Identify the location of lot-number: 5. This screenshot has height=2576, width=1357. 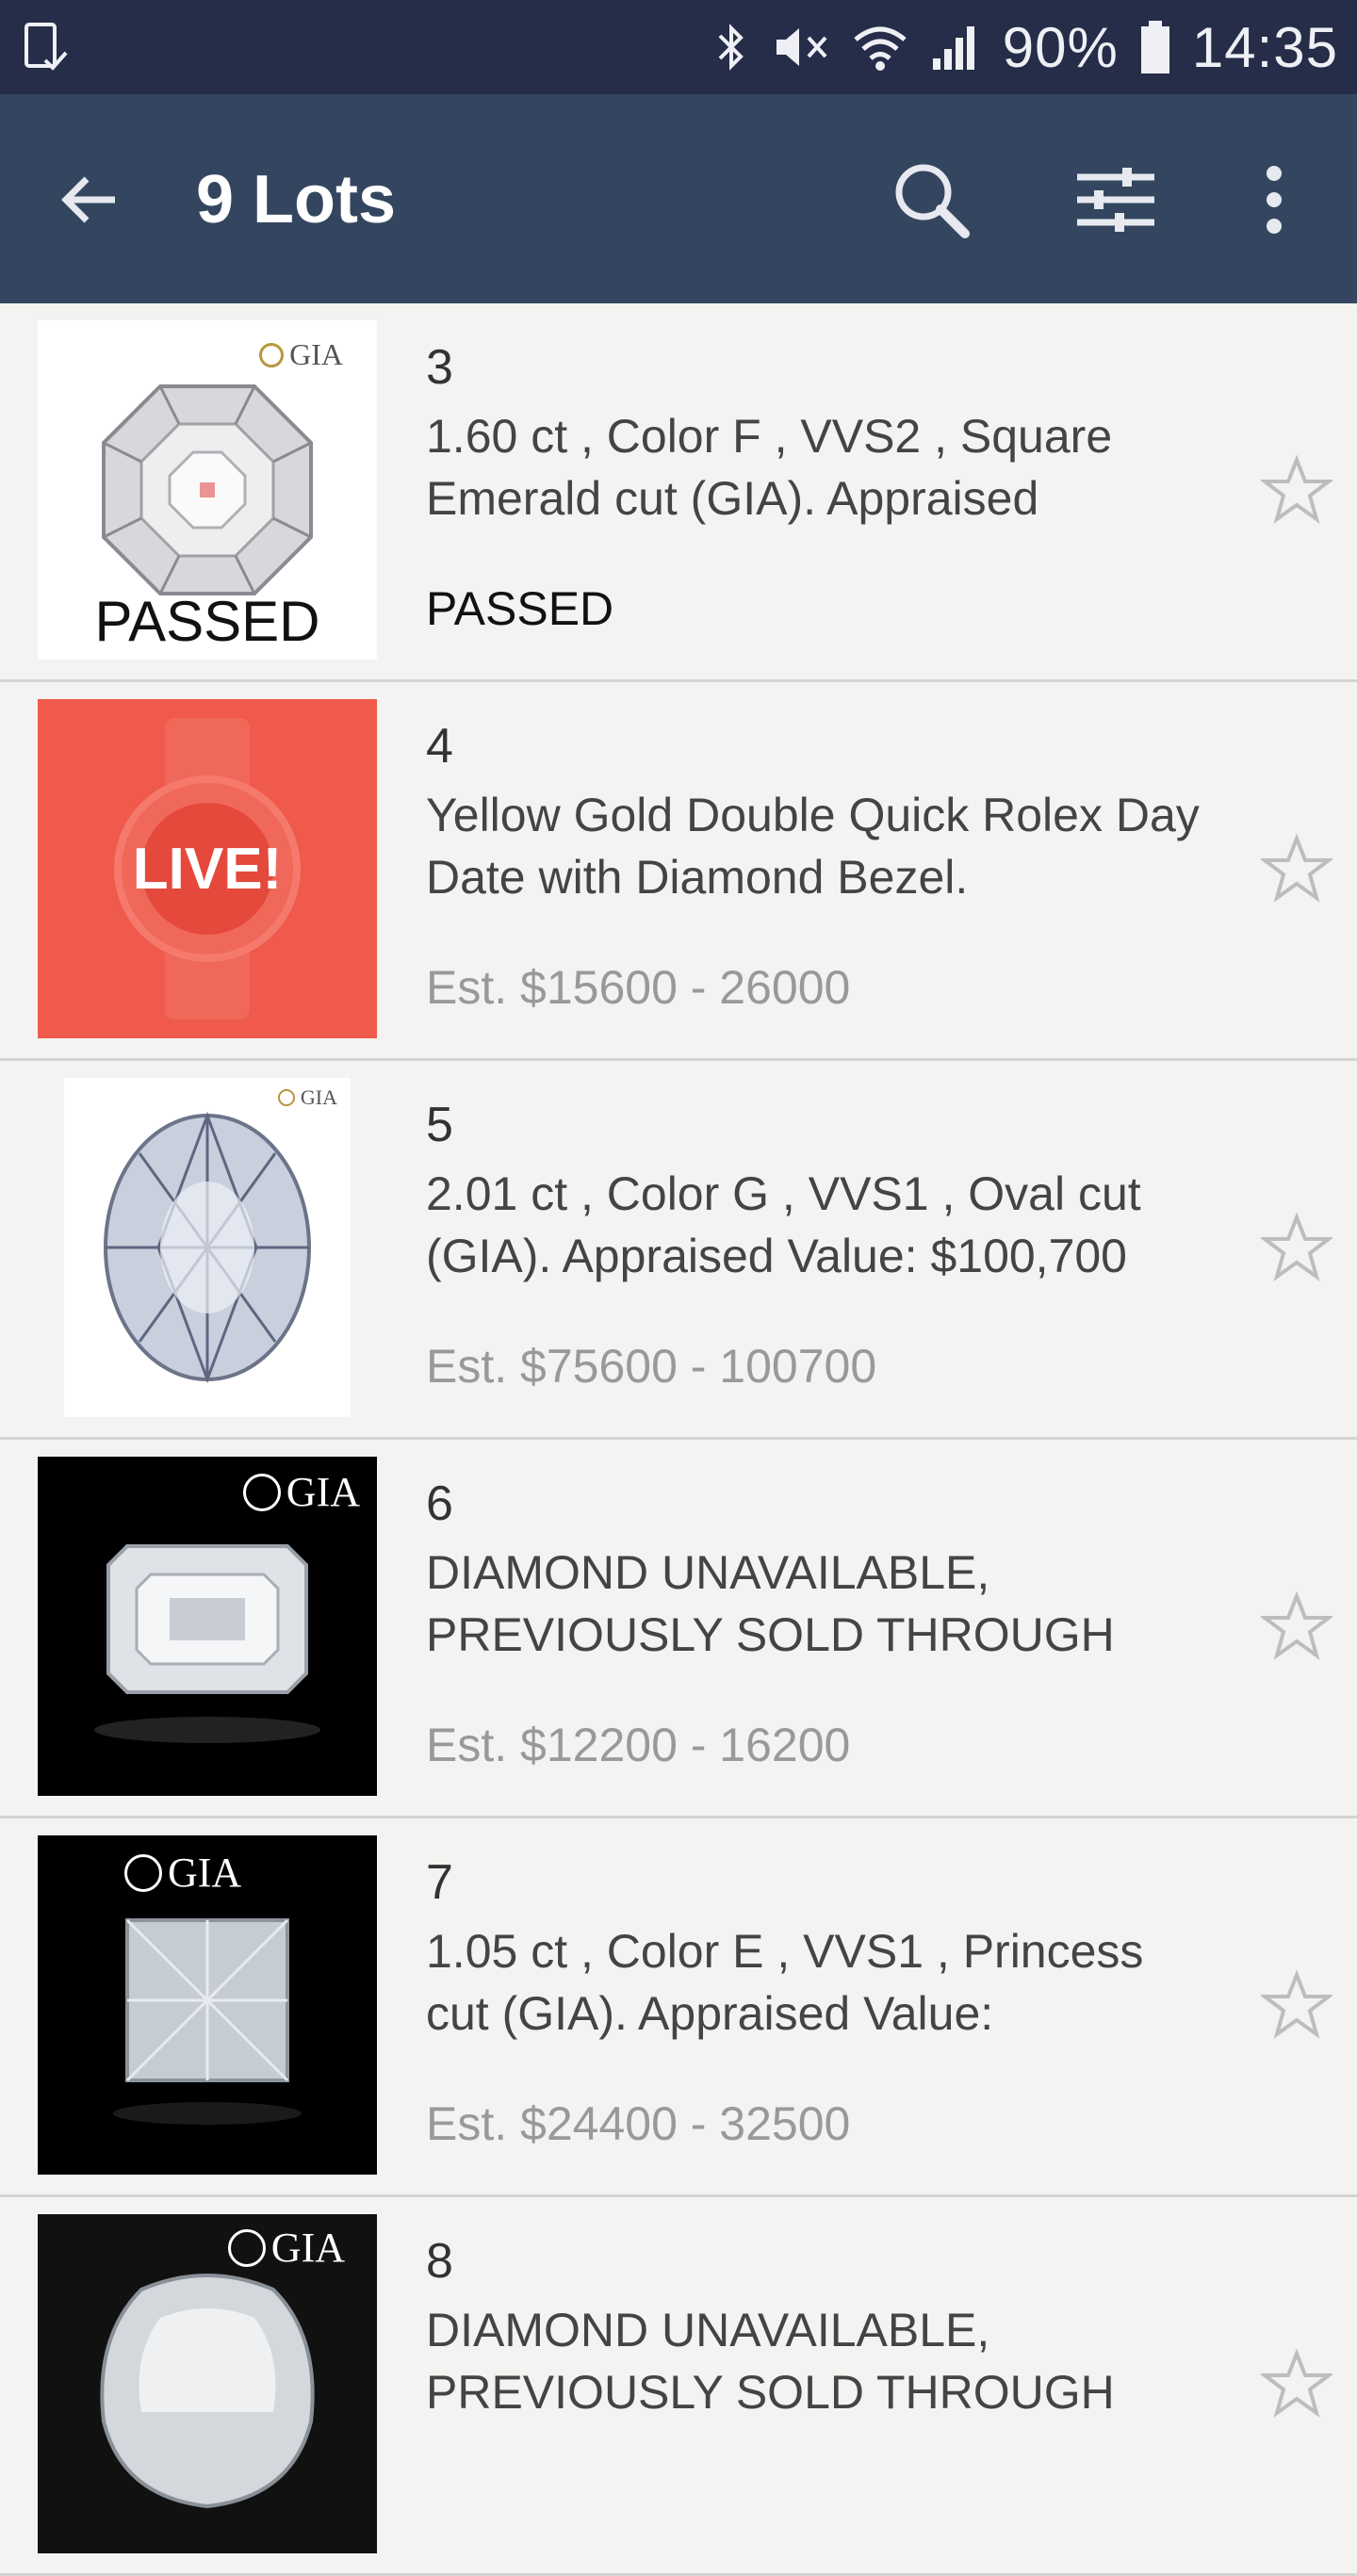
(439, 1125).